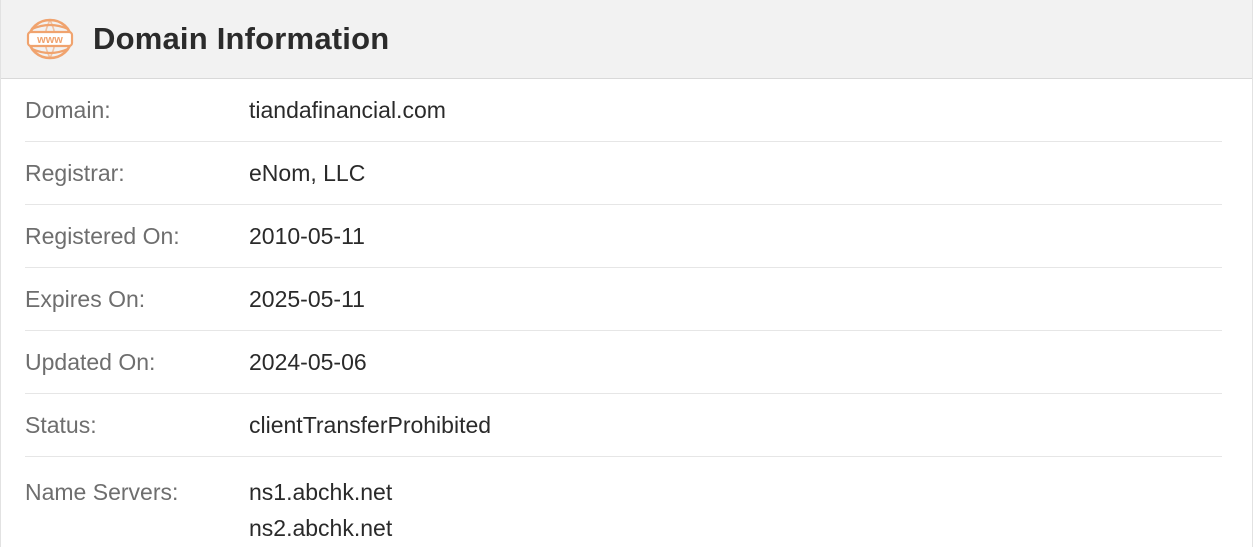 The height and width of the screenshot is (547, 1253). Describe the element at coordinates (85, 298) in the screenshot. I see `row-label: Expires On:` at that location.